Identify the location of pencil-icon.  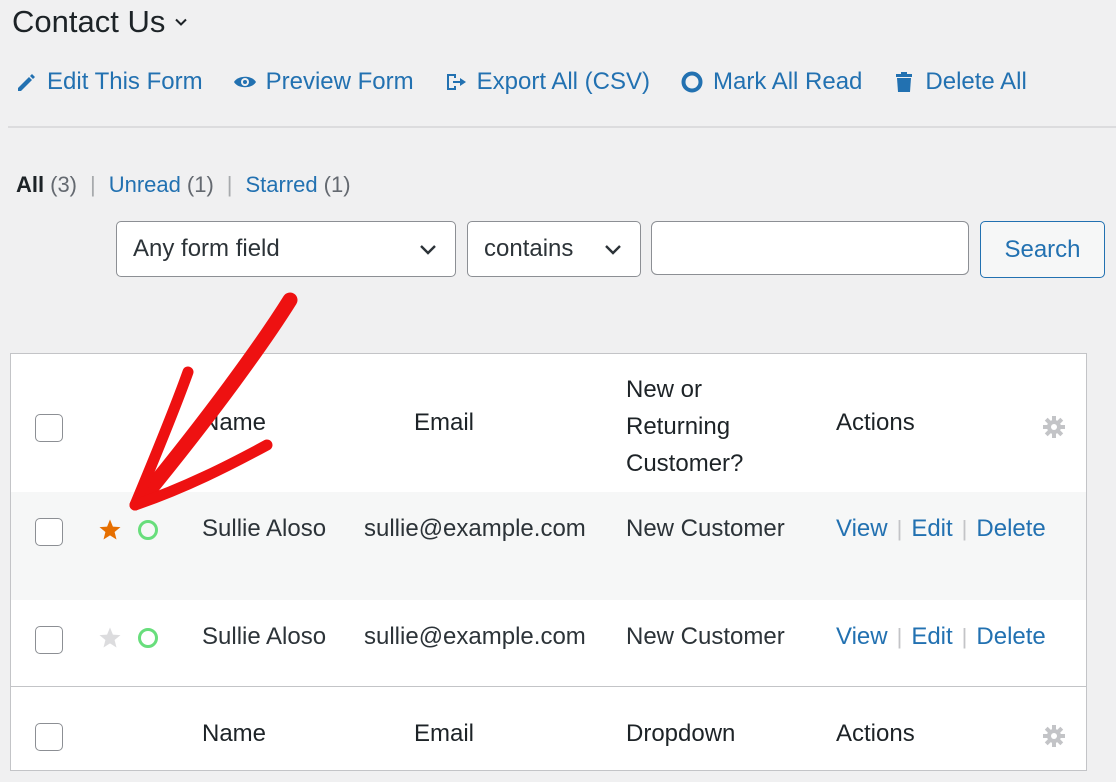
(26, 82).